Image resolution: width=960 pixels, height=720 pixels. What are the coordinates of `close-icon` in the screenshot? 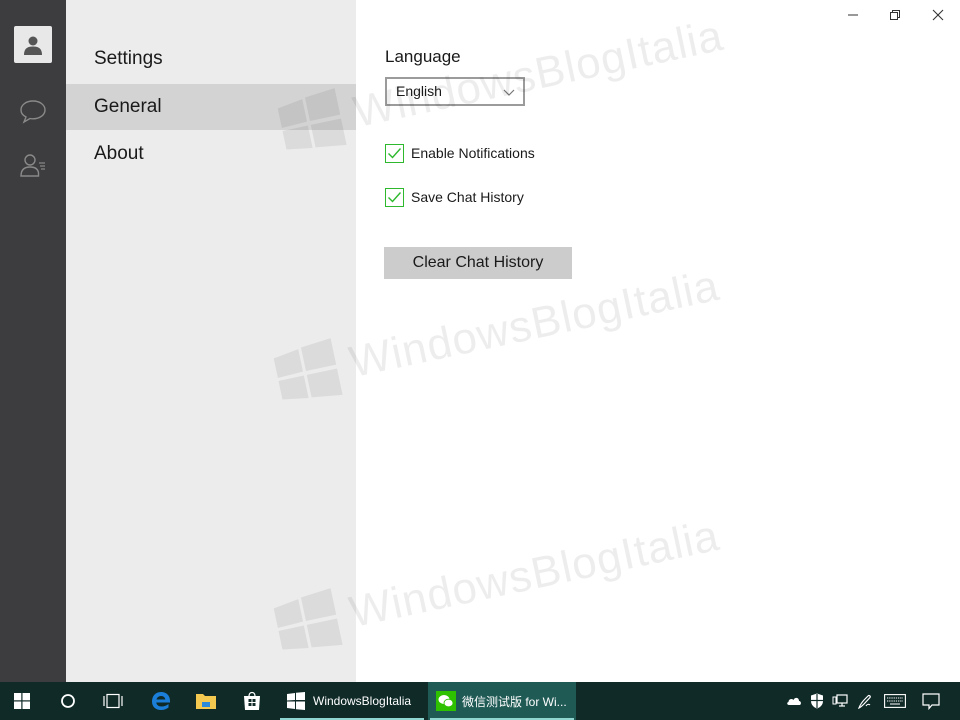 It's located at (938, 15).